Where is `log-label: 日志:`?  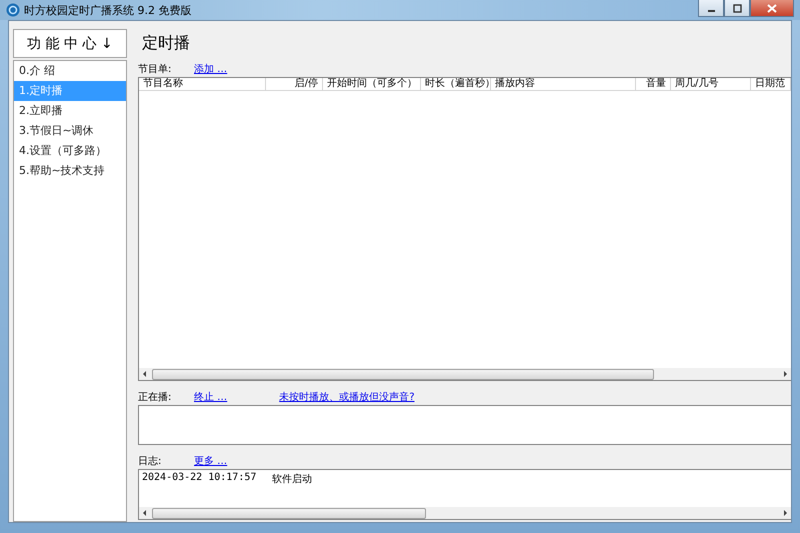 log-label: 日志: is located at coordinates (150, 461).